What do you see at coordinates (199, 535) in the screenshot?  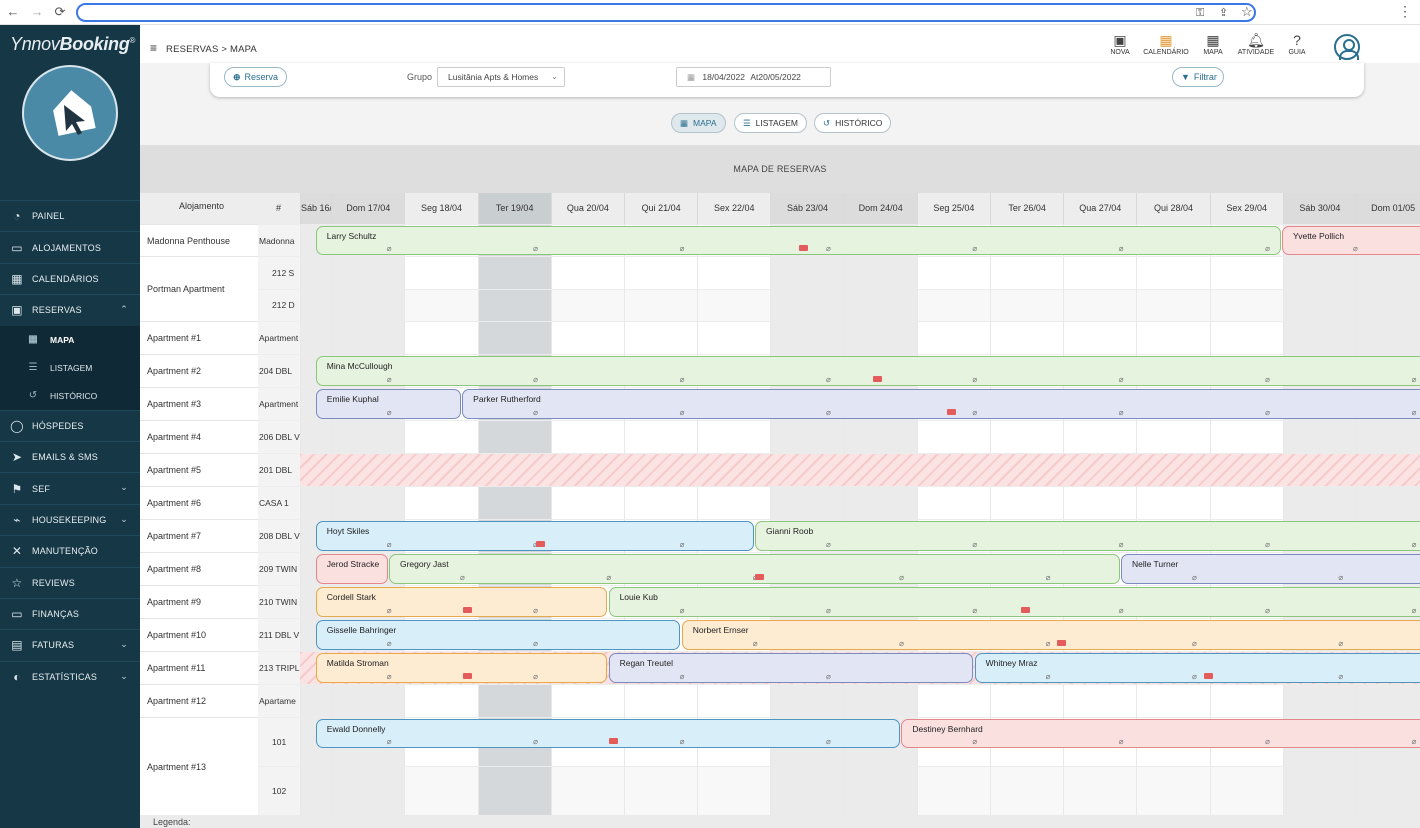 I see `accommodation-label: Apartment #7` at bounding box center [199, 535].